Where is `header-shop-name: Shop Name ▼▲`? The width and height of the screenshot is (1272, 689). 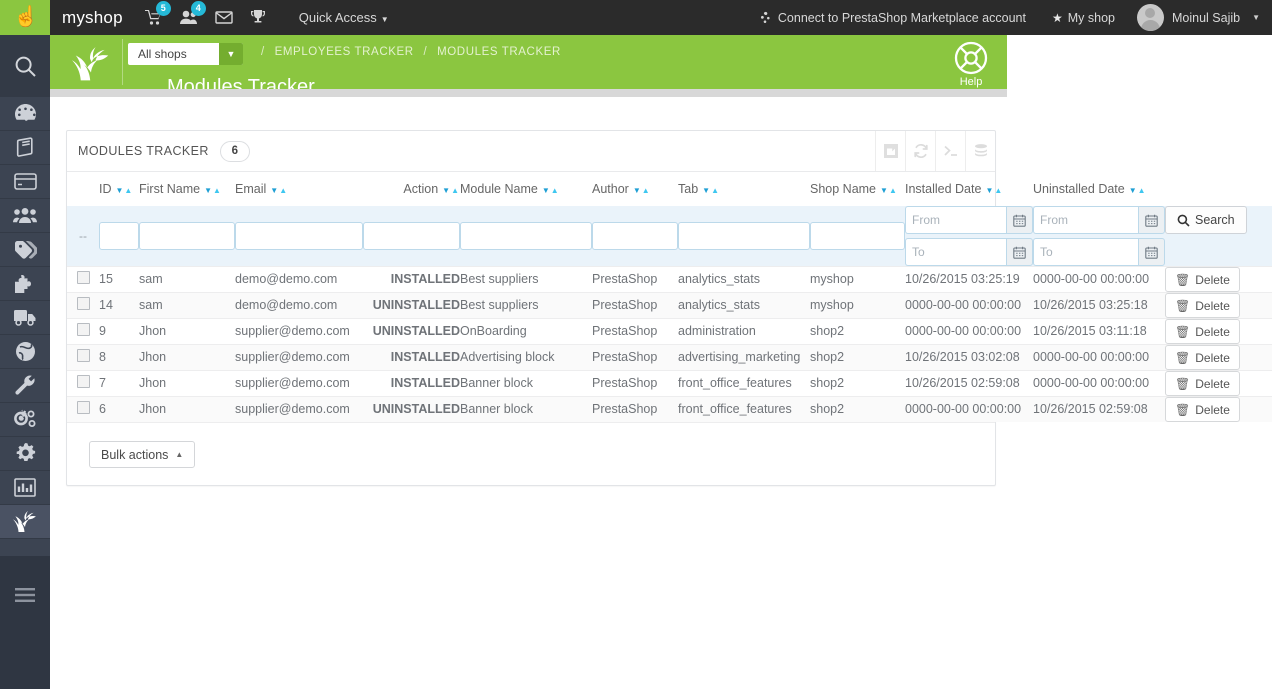 header-shop-name: Shop Name ▼▲ is located at coordinates (857, 189).